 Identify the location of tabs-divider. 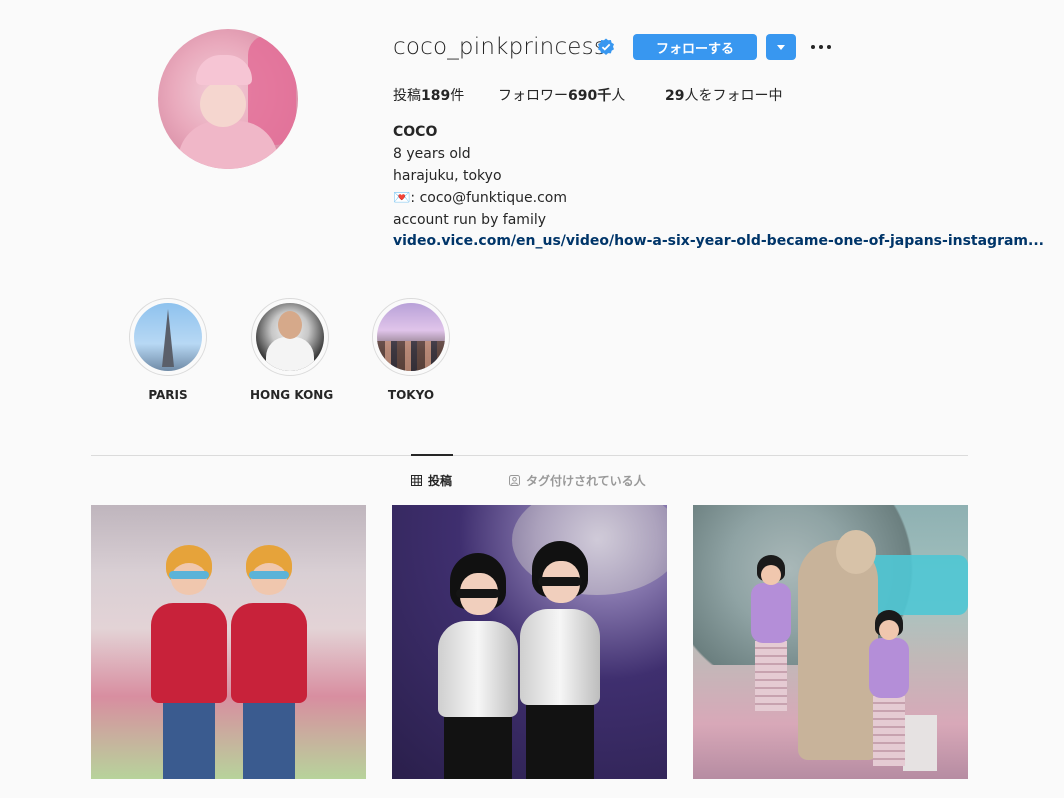
(529, 455).